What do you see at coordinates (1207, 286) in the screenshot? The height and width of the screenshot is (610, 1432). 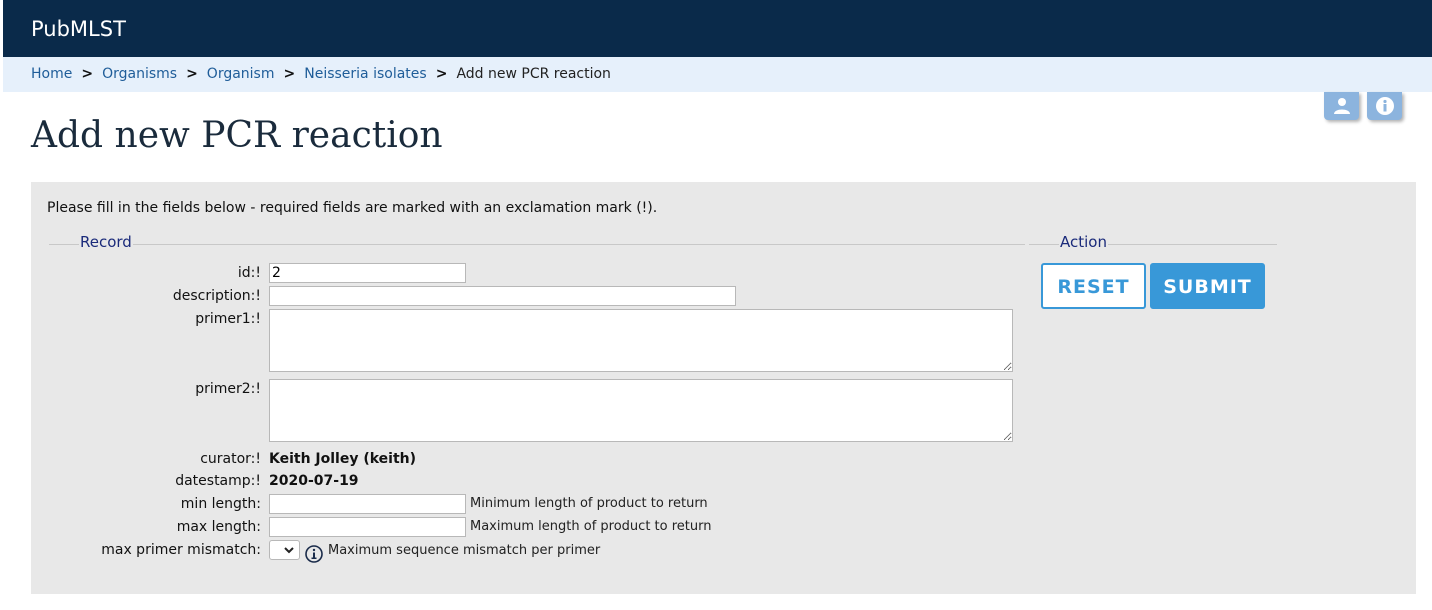 I see `submit-button: SUBMIT` at bounding box center [1207, 286].